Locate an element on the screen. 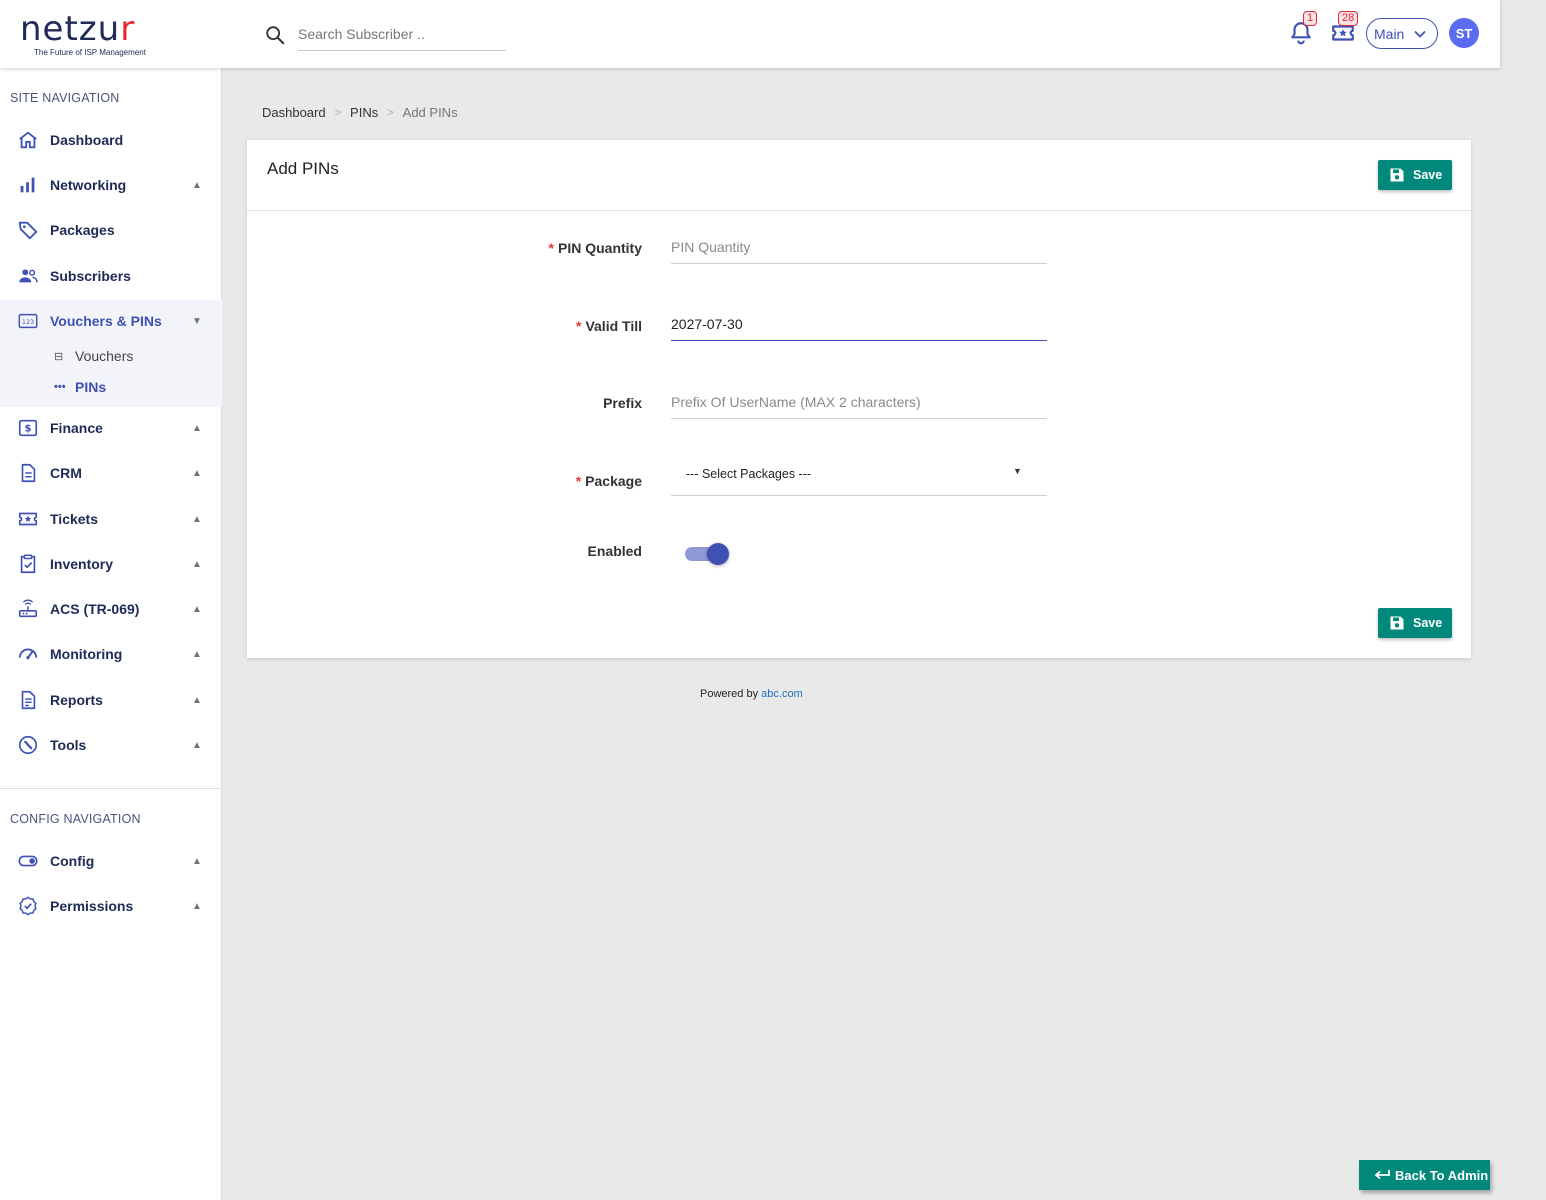 The height and width of the screenshot is (1200, 1546). prefix-label: Prefix is located at coordinates (622, 403).